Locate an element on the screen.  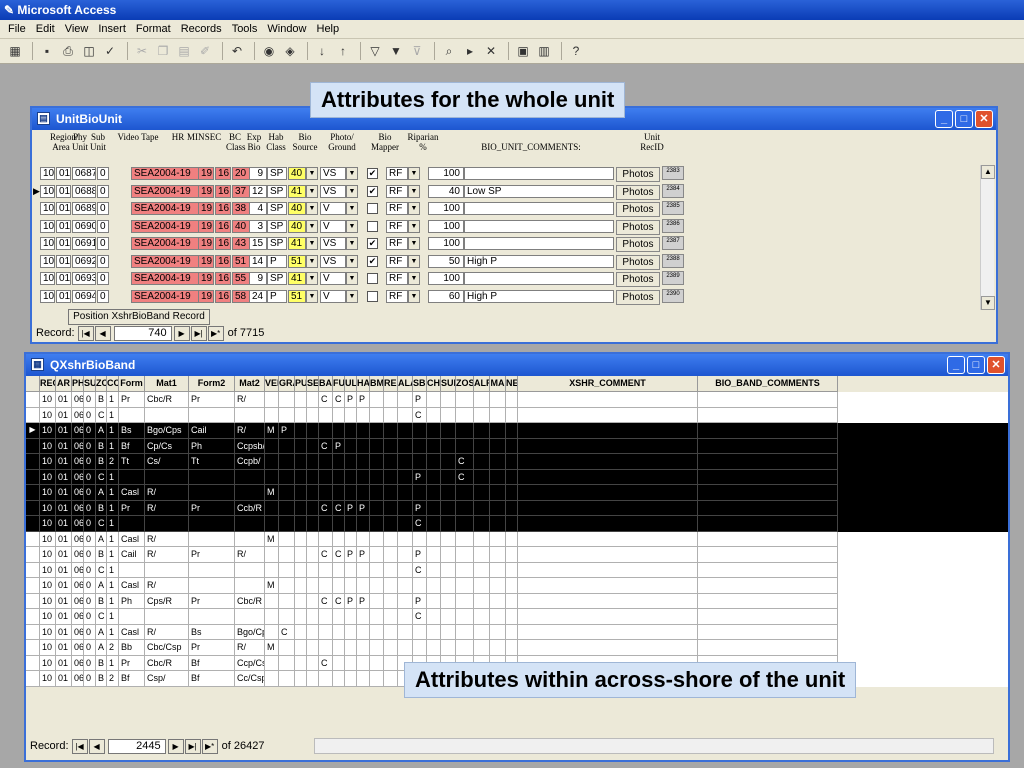
table-cell: Pr is located at coordinates (212, 601).